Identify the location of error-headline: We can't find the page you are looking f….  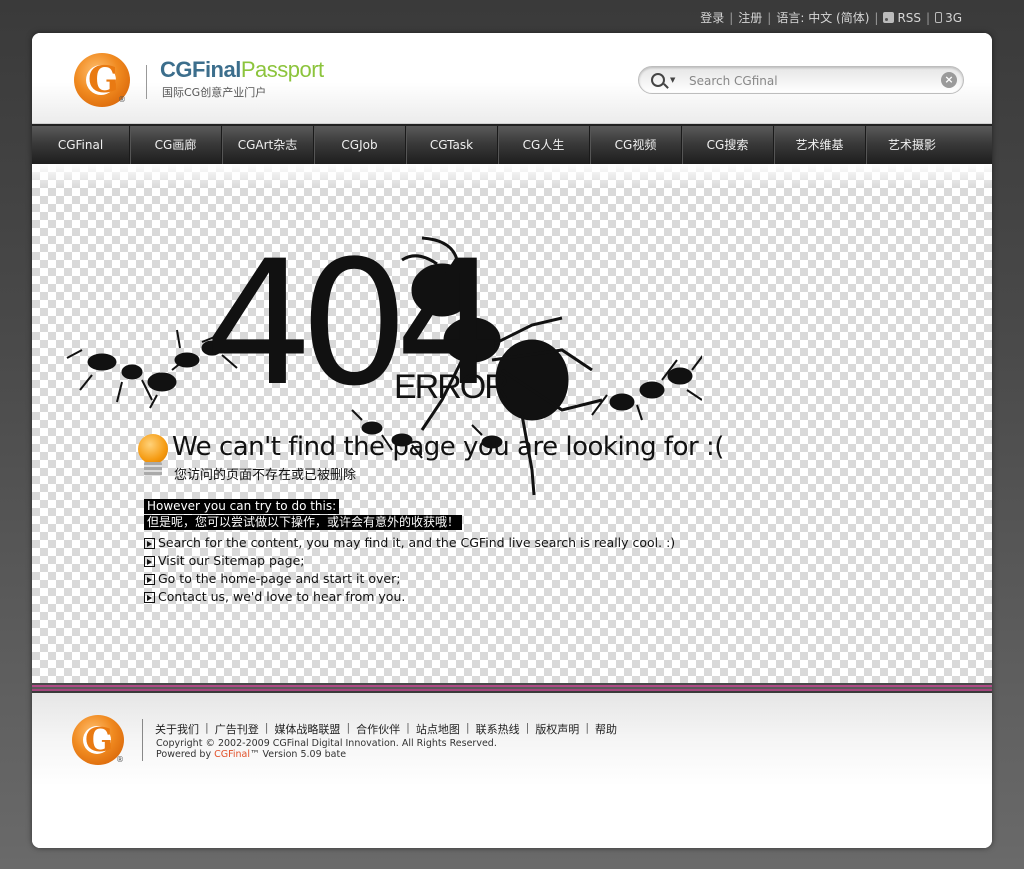
(448, 447).